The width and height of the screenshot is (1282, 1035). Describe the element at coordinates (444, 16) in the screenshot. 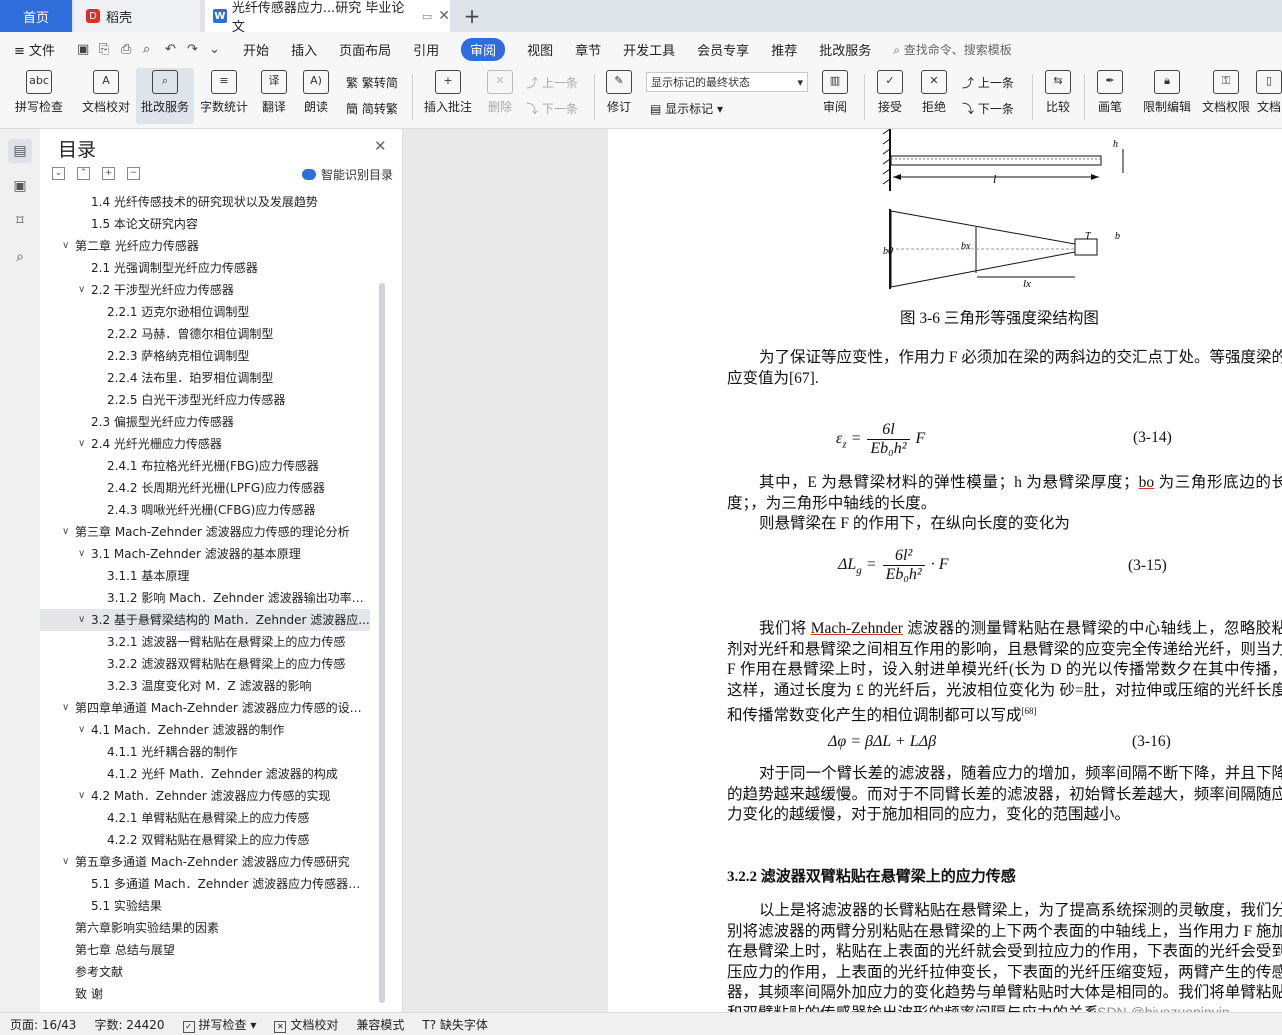

I see `close-tab-icon: ✕` at that location.